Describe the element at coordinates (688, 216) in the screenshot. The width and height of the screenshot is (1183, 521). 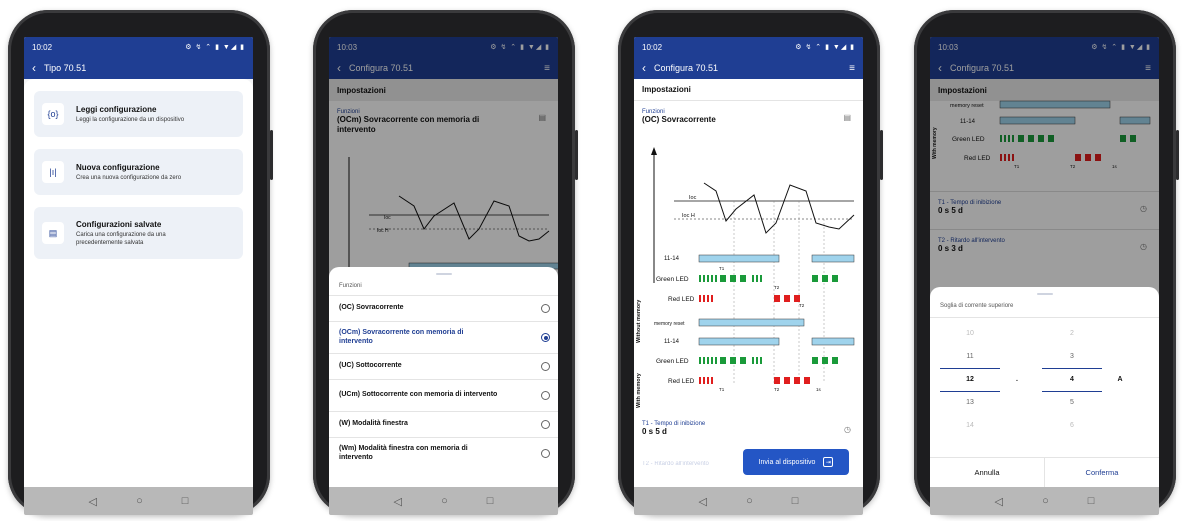
I see `ioch-label: Ioc H` at that location.